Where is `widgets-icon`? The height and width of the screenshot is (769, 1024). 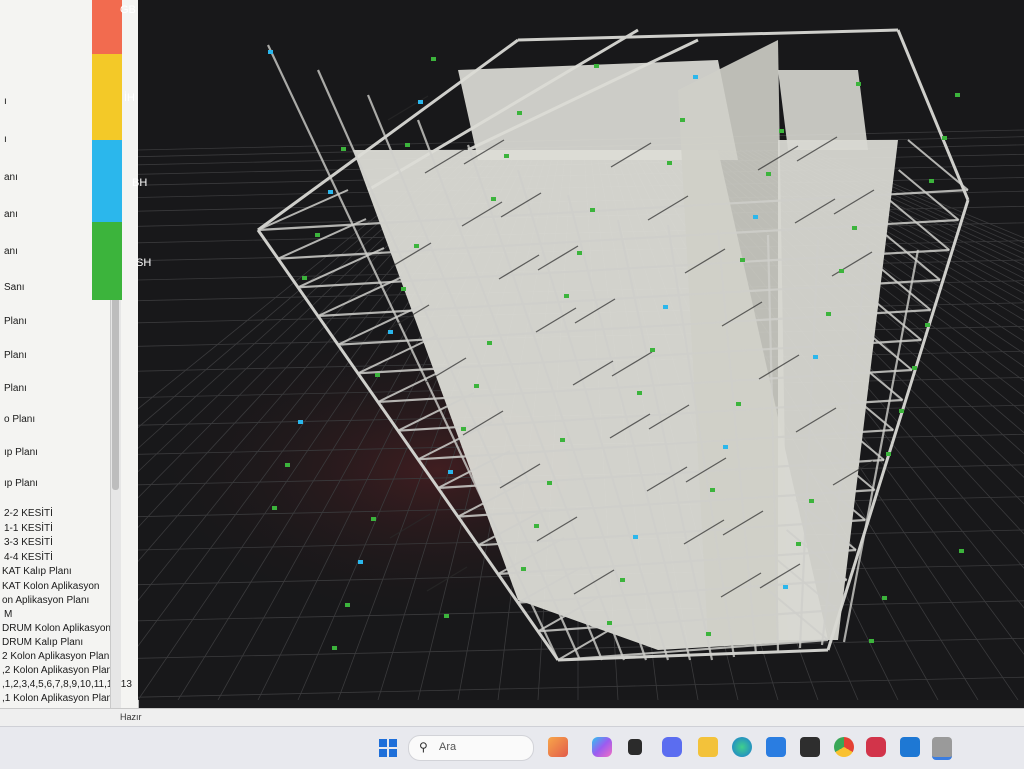 widgets-icon is located at coordinates (558, 747).